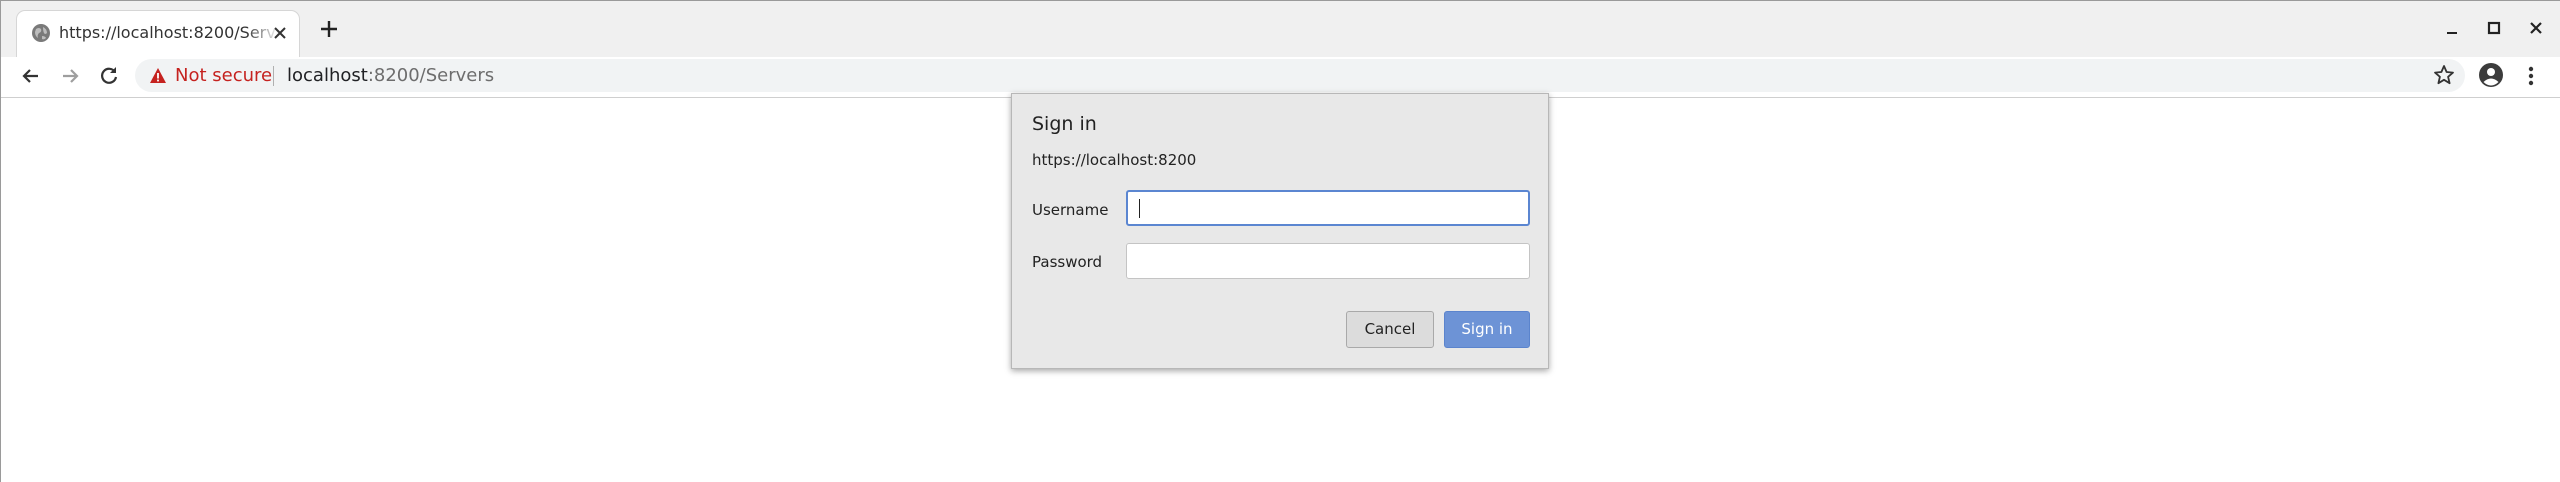 The image size is (2560, 482). I want to click on address-bar: Not secure localhost:8200/Servers, so click(1300, 75).